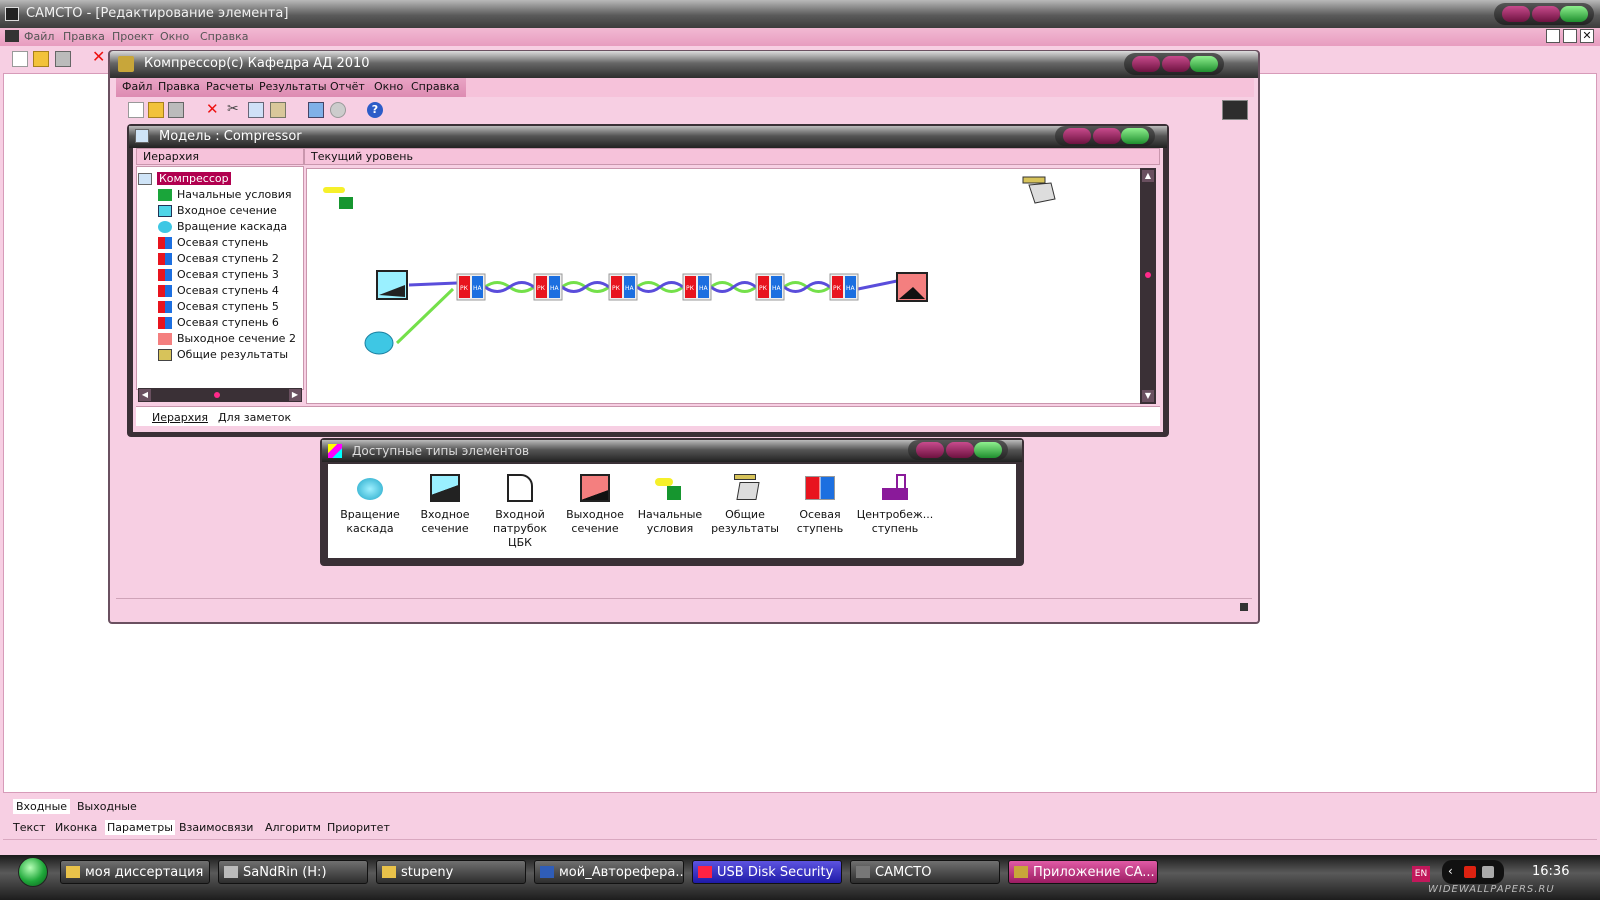 The image size is (1600, 900). What do you see at coordinates (216, 827) in the screenshot?
I see `tab-relations: Взаимосвязи` at bounding box center [216, 827].